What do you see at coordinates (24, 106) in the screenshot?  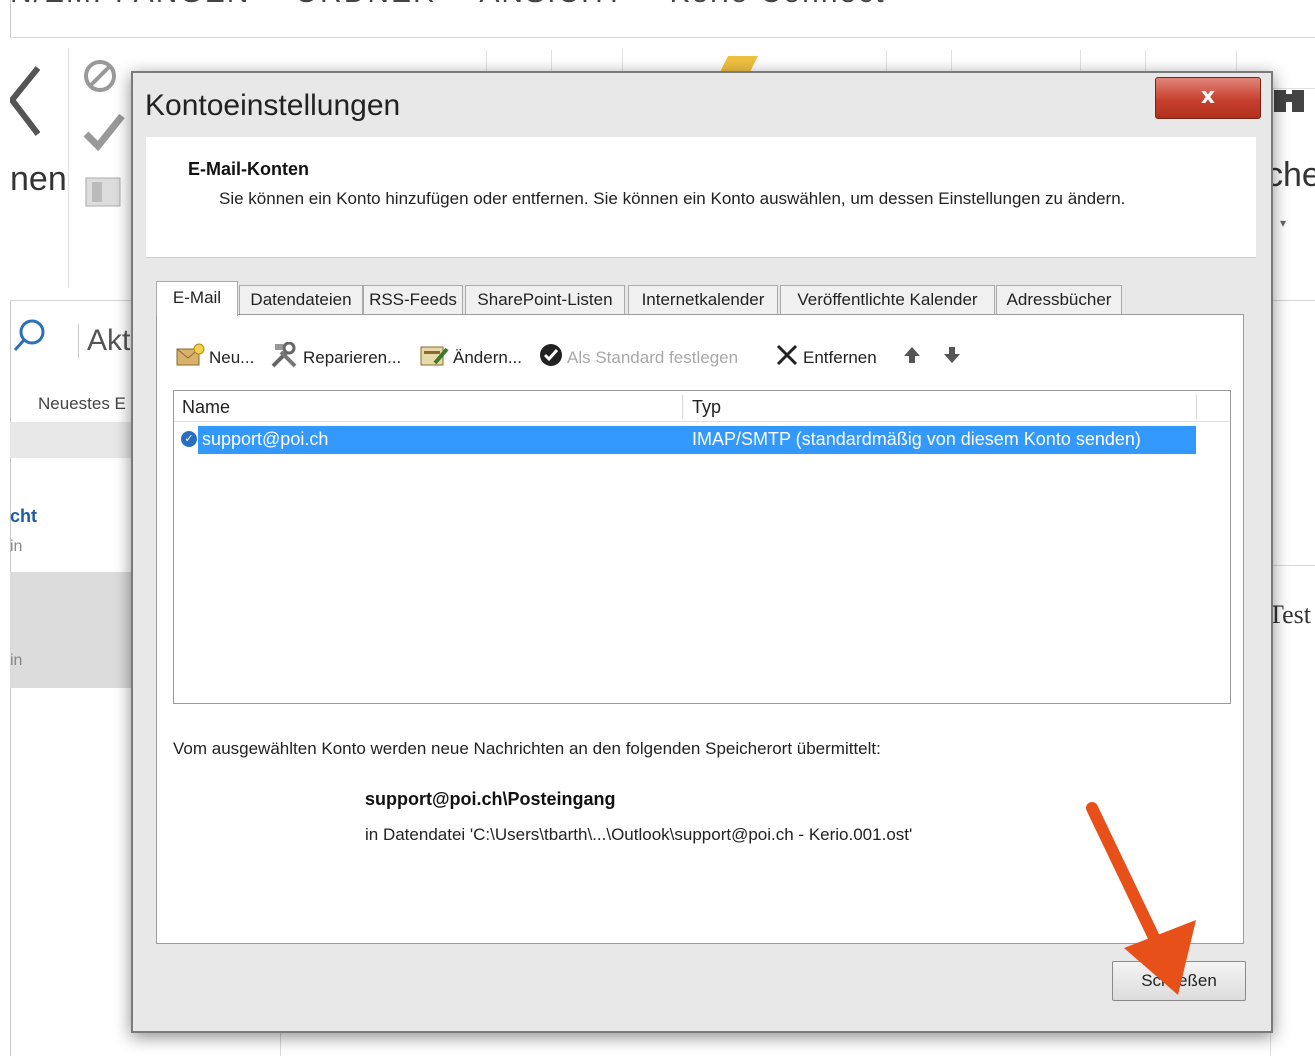 I see `delete-icon` at bounding box center [24, 106].